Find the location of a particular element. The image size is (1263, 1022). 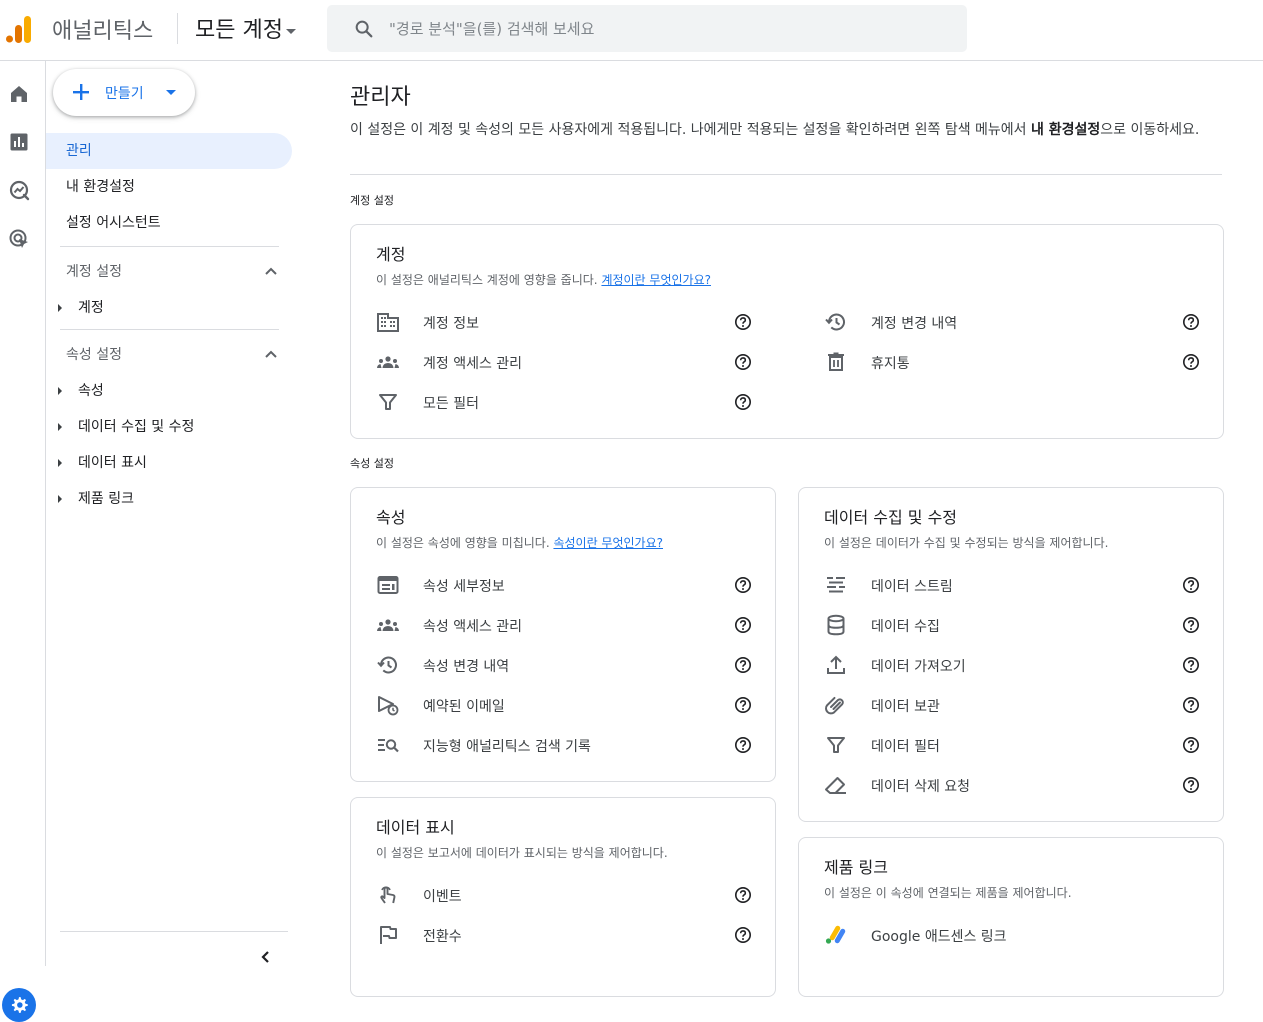

nav-section-account-settings: 계정 설정 is located at coordinates (94, 271).